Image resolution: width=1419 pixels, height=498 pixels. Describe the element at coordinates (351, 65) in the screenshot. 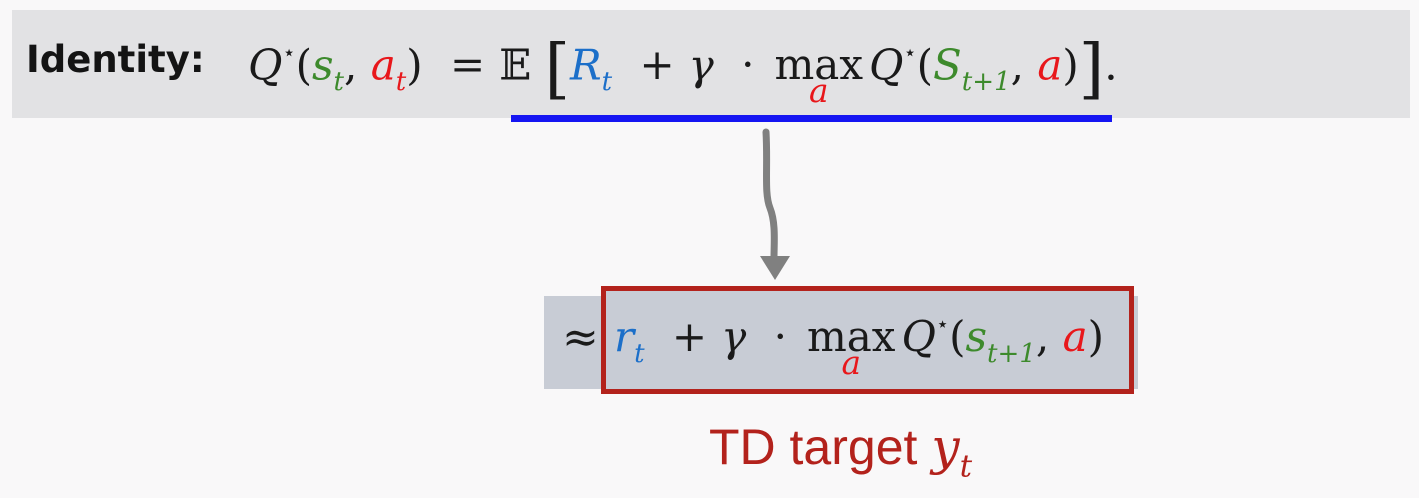

I see `comma: ,` at that location.